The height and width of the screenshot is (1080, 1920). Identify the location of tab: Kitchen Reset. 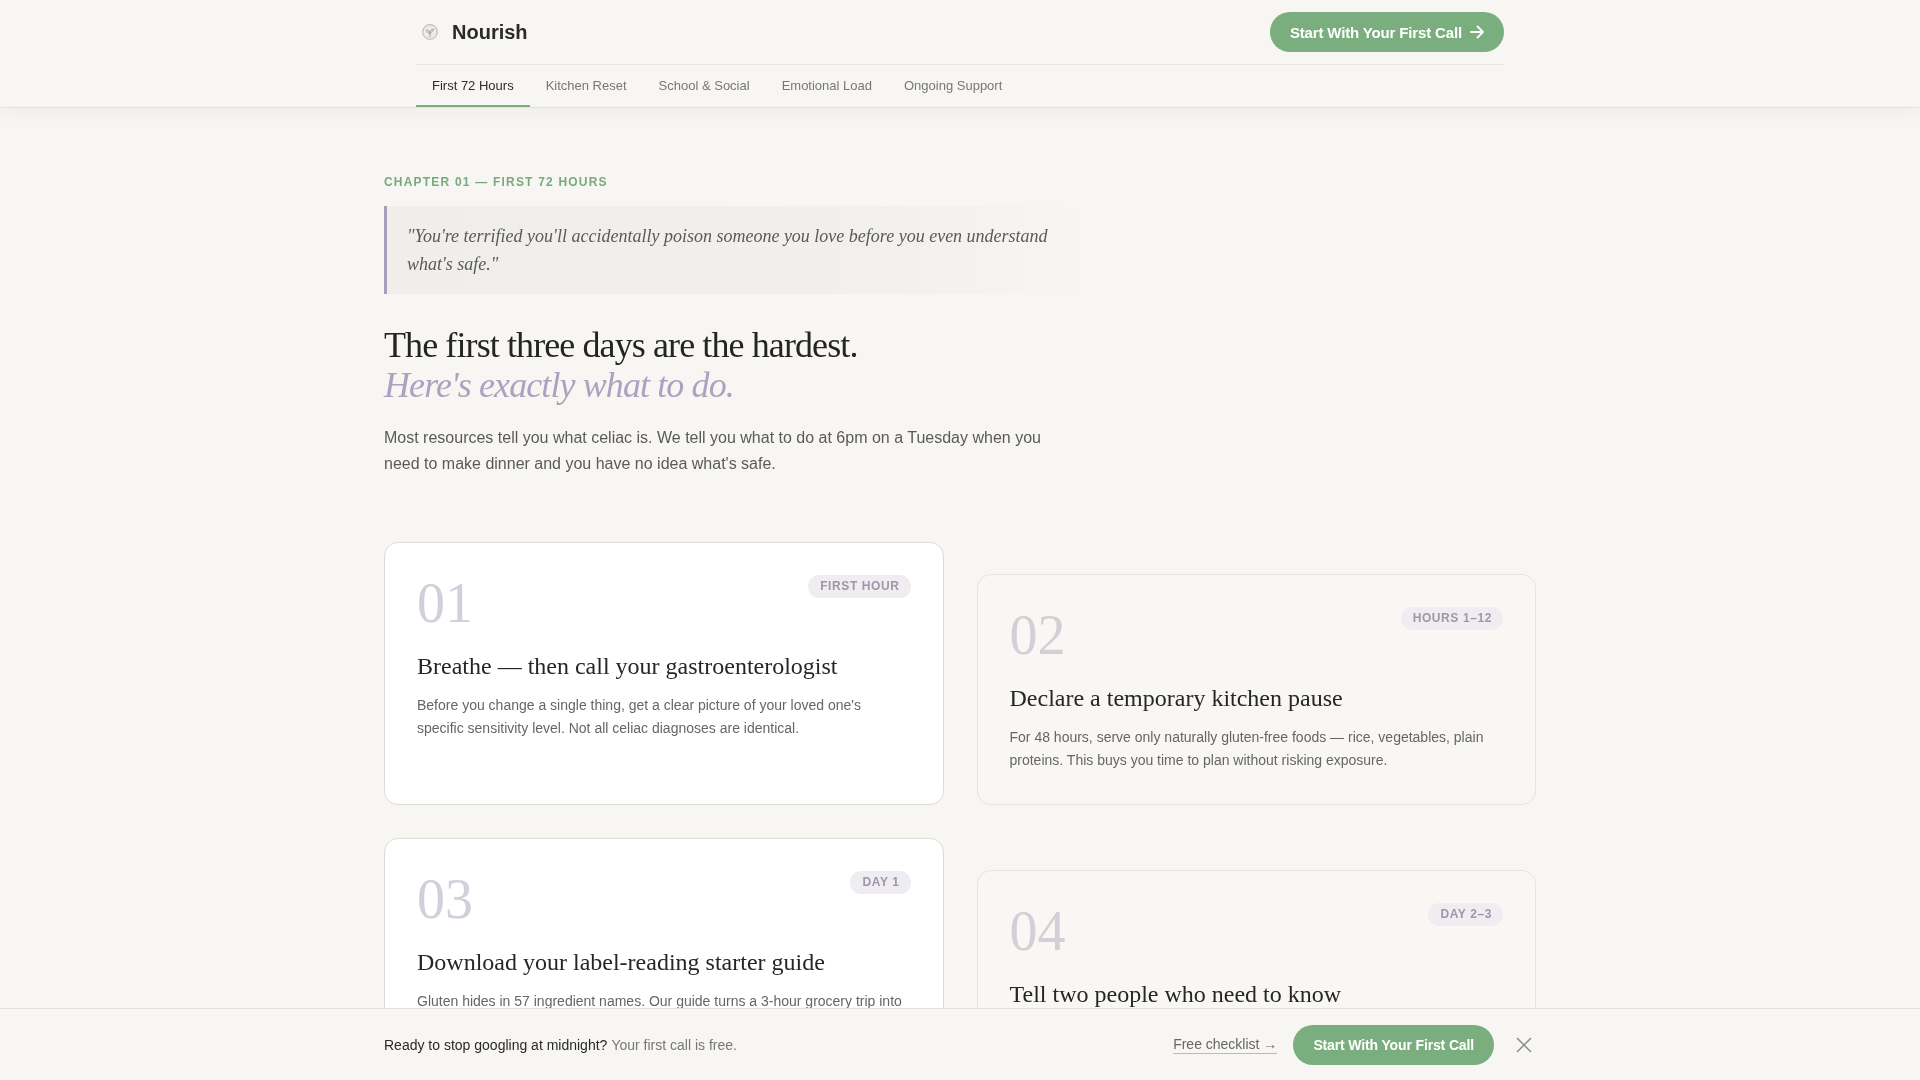
(586, 86).